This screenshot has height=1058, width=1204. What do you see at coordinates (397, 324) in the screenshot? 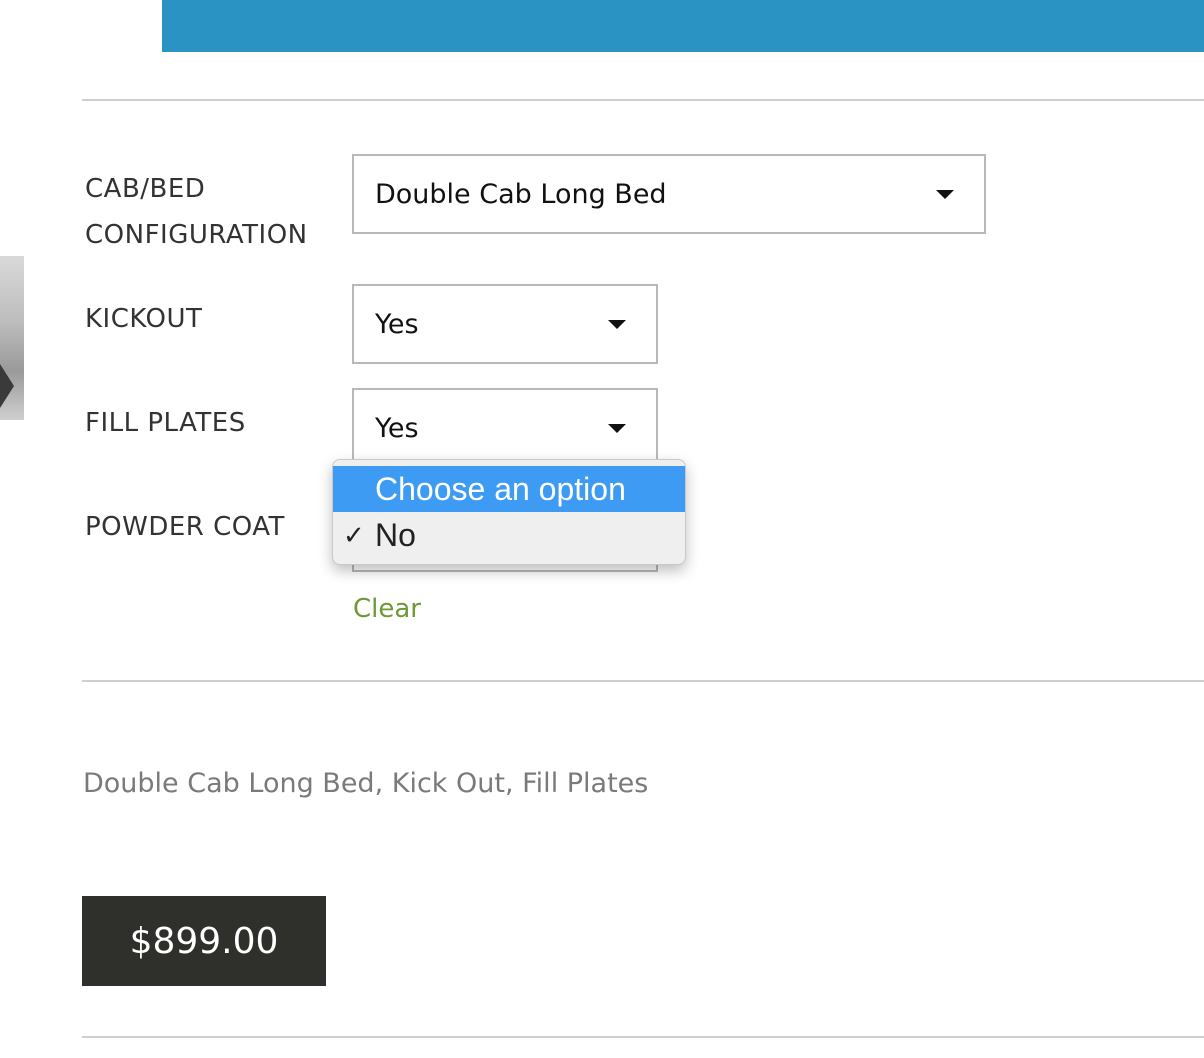
I see `kickout-value: Yes` at bounding box center [397, 324].